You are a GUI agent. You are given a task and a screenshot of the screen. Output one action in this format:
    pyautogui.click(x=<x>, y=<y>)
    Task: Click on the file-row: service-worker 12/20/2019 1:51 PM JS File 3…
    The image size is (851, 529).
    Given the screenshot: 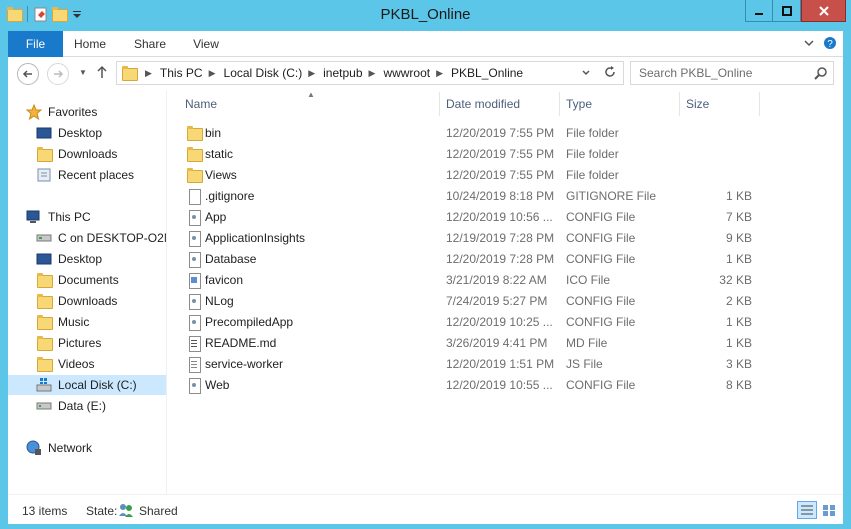 What is the action you would take?
    pyautogui.click(x=505, y=364)
    